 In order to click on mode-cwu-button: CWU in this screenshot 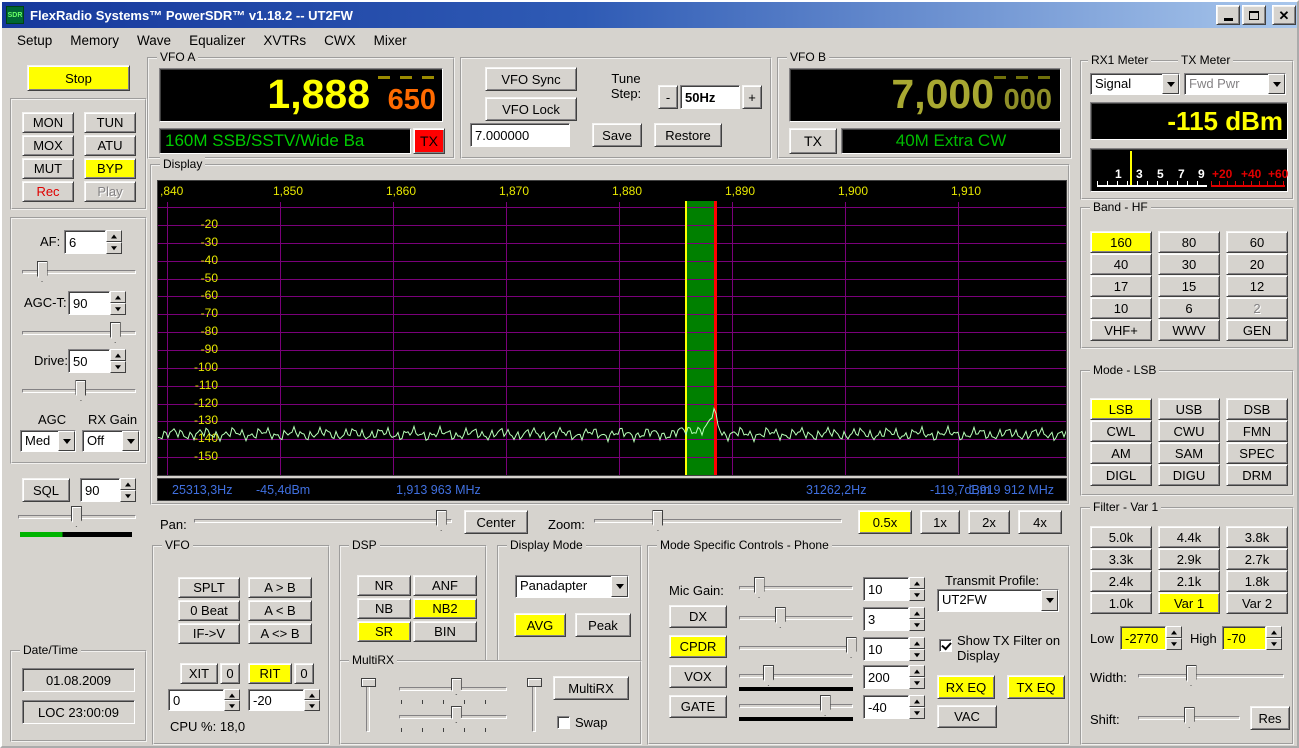, I will do `click(1189, 431)`.